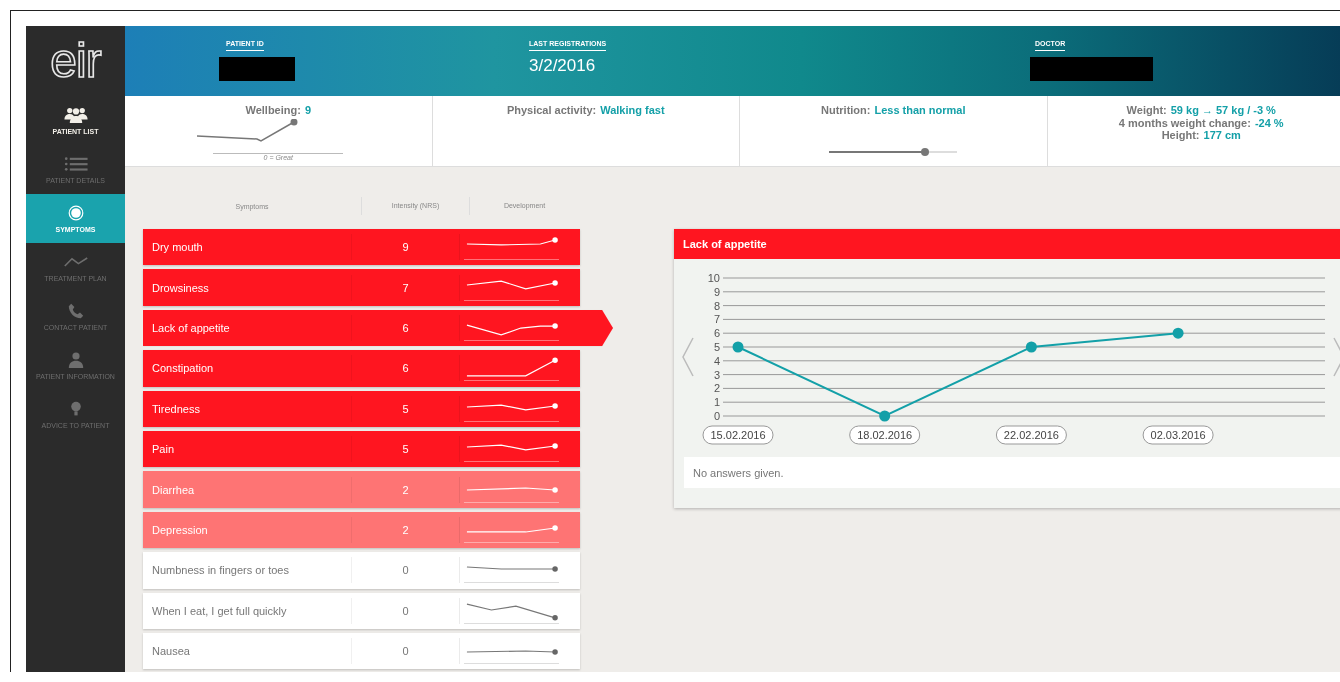 The height and width of the screenshot is (682, 1340). What do you see at coordinates (716, 319) in the screenshot?
I see `axis-label: 7` at bounding box center [716, 319].